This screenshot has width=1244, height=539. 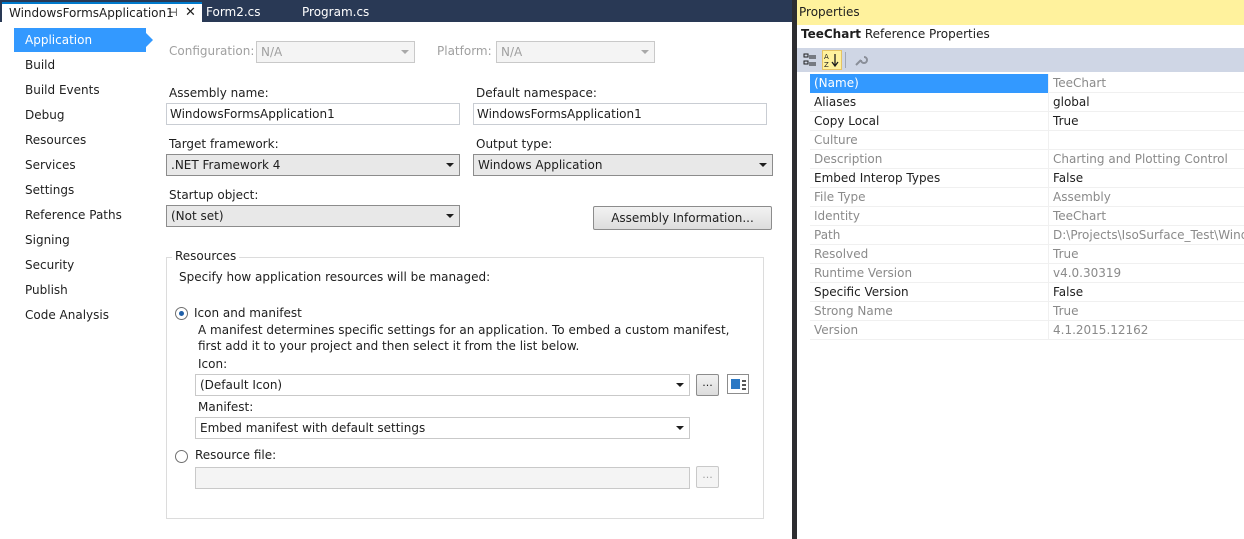 I want to click on property-value: global, so click(x=1071, y=102).